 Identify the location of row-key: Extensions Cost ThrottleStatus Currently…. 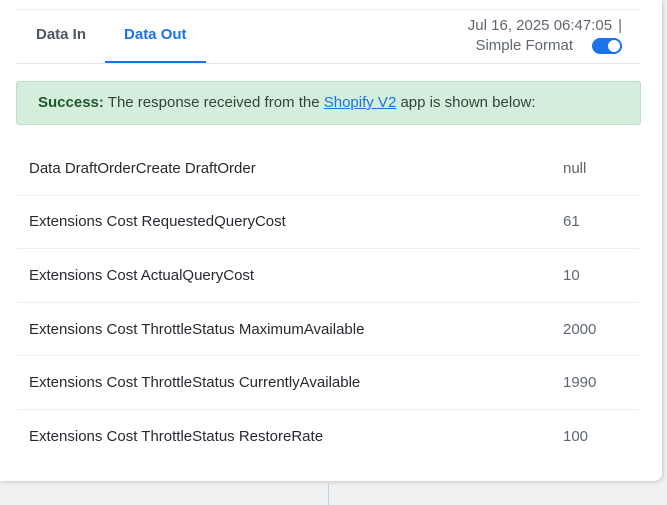
(195, 383).